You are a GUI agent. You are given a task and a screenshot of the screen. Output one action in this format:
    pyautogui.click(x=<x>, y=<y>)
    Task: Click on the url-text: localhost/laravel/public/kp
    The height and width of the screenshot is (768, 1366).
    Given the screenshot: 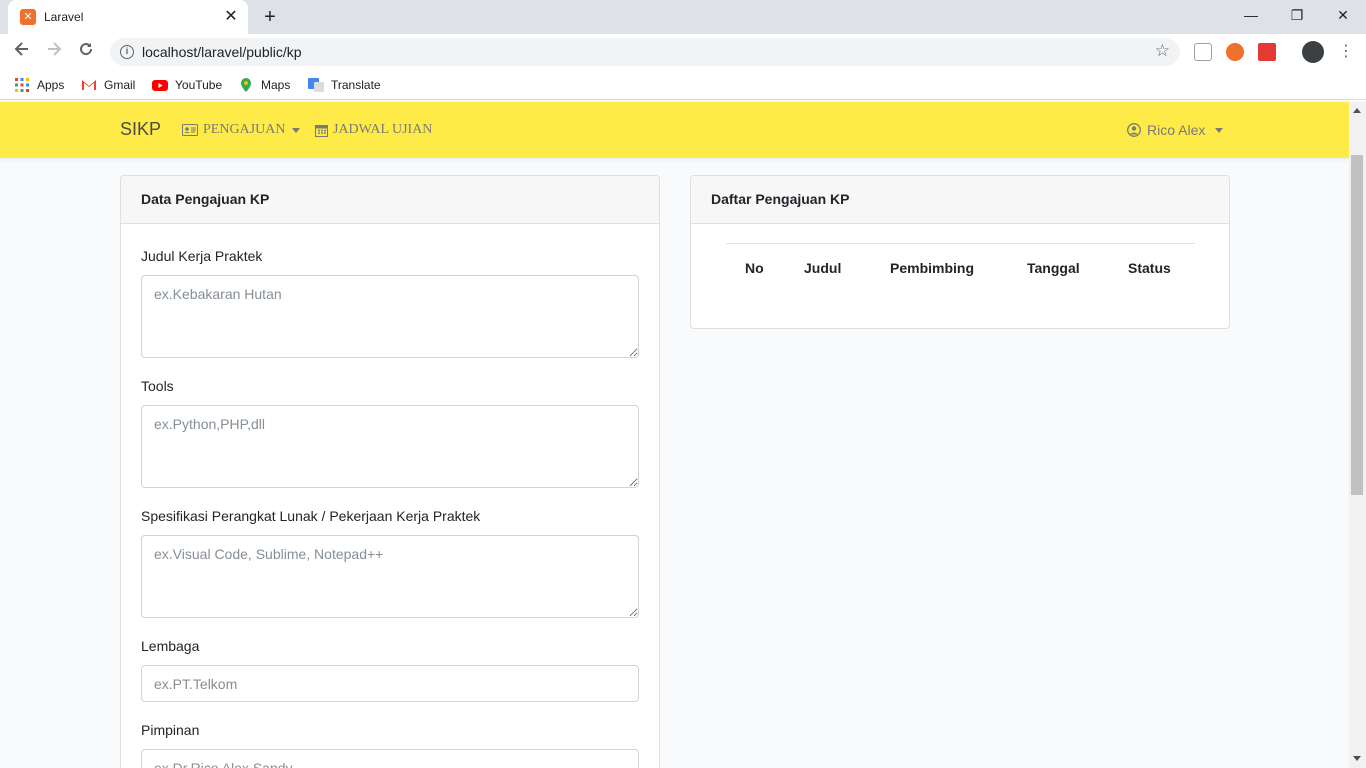 What is the action you would take?
    pyautogui.click(x=222, y=52)
    